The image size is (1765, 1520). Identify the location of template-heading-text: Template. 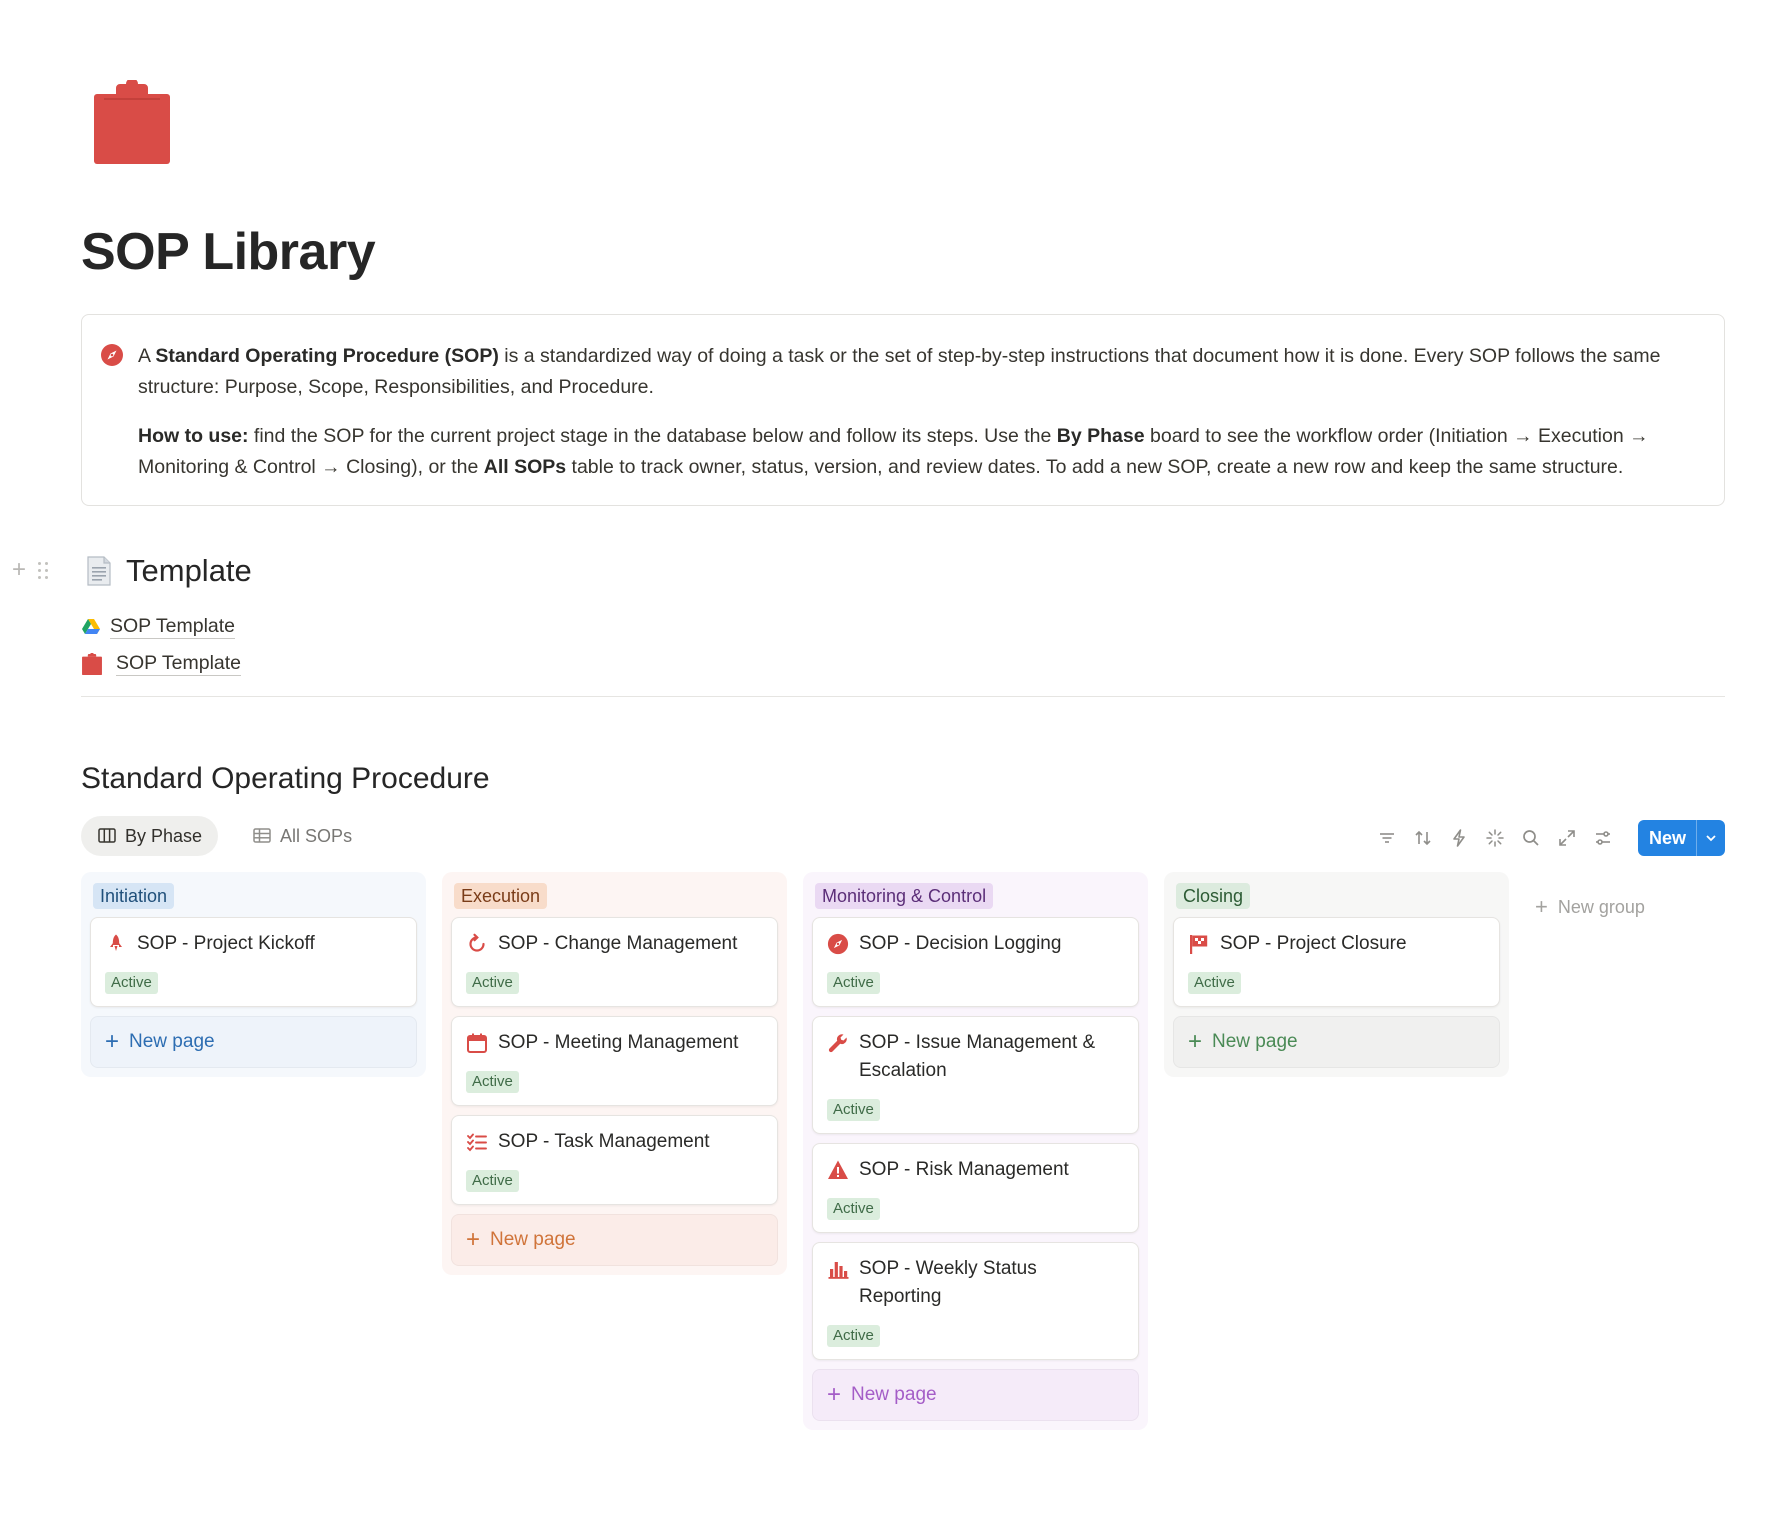
(189, 570).